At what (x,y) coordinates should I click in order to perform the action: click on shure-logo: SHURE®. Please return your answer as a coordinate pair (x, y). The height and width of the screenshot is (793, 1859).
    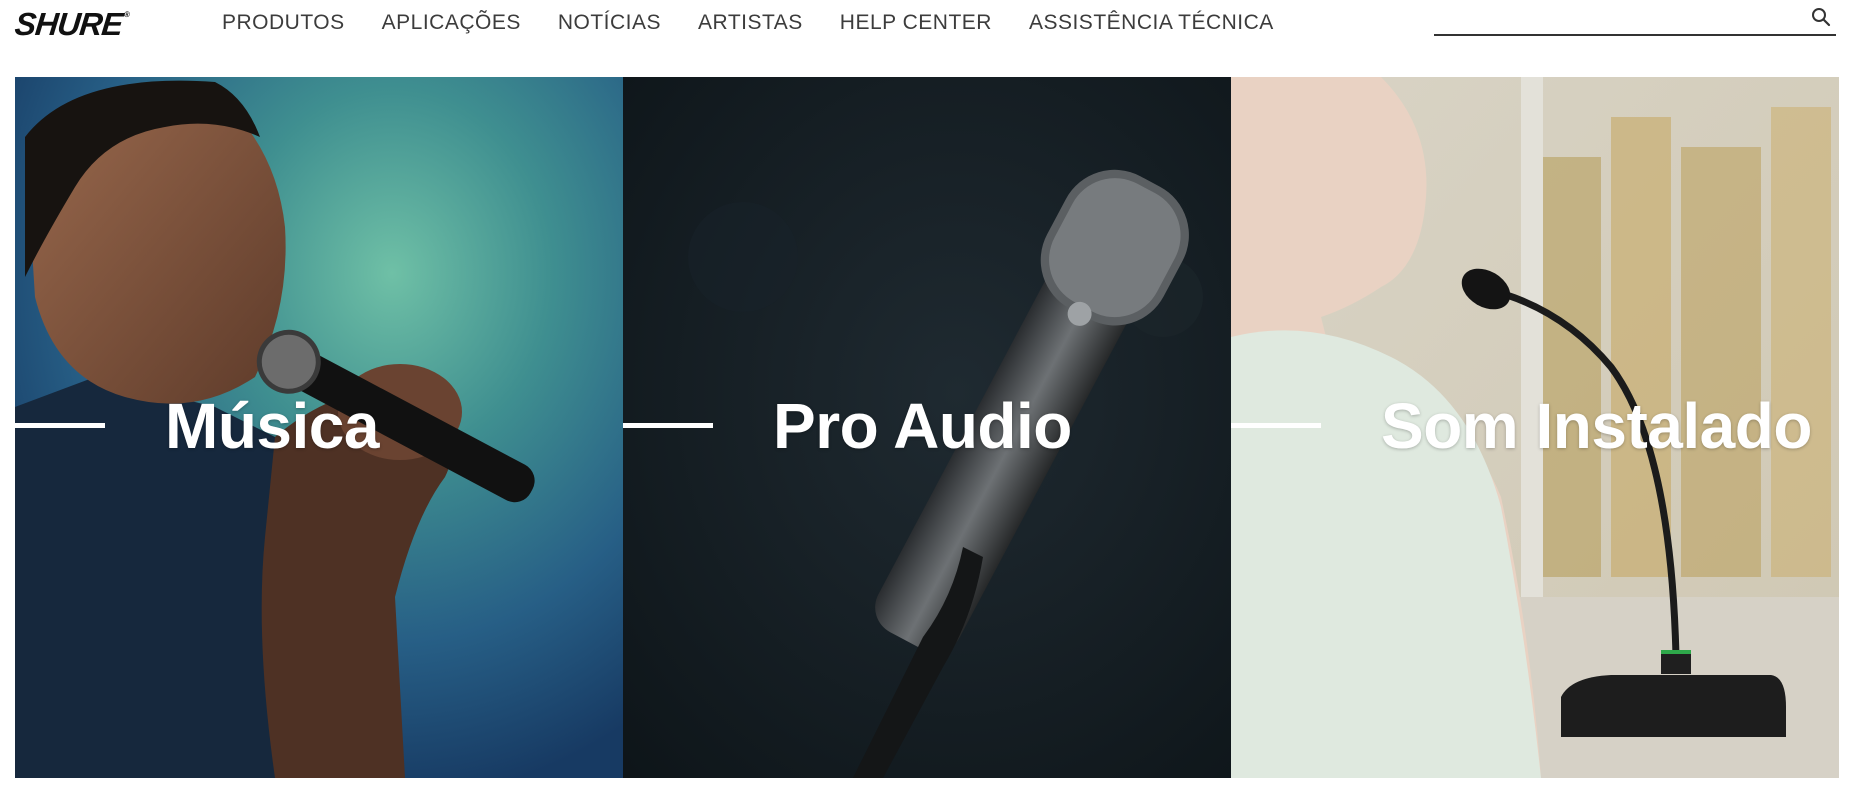
    Looking at the image, I should click on (71, 24).